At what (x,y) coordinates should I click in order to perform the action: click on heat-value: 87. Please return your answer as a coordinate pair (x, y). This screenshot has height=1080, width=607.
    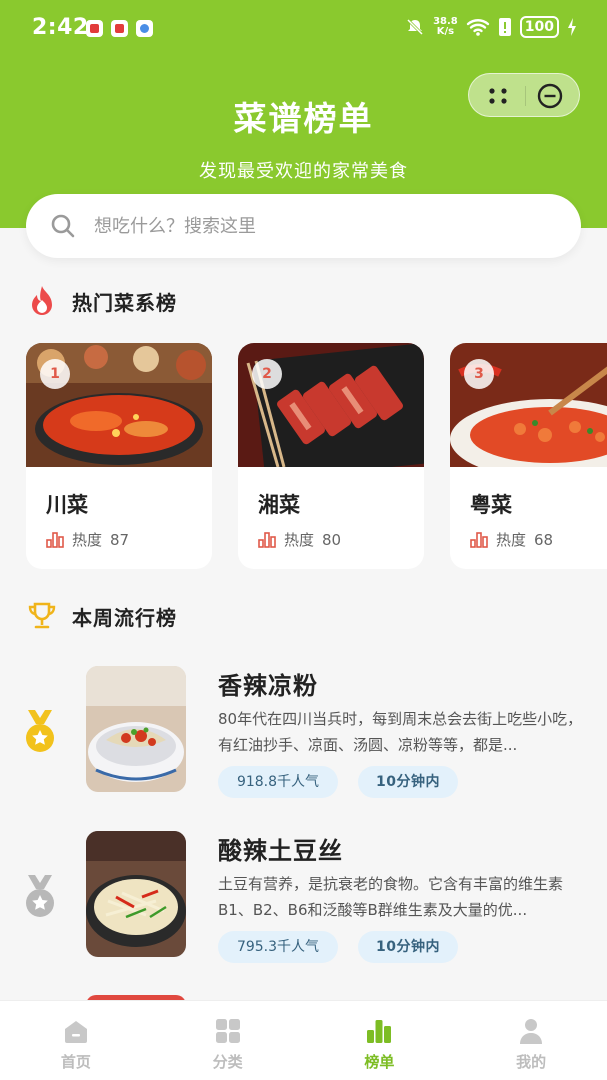
    Looking at the image, I should click on (120, 539).